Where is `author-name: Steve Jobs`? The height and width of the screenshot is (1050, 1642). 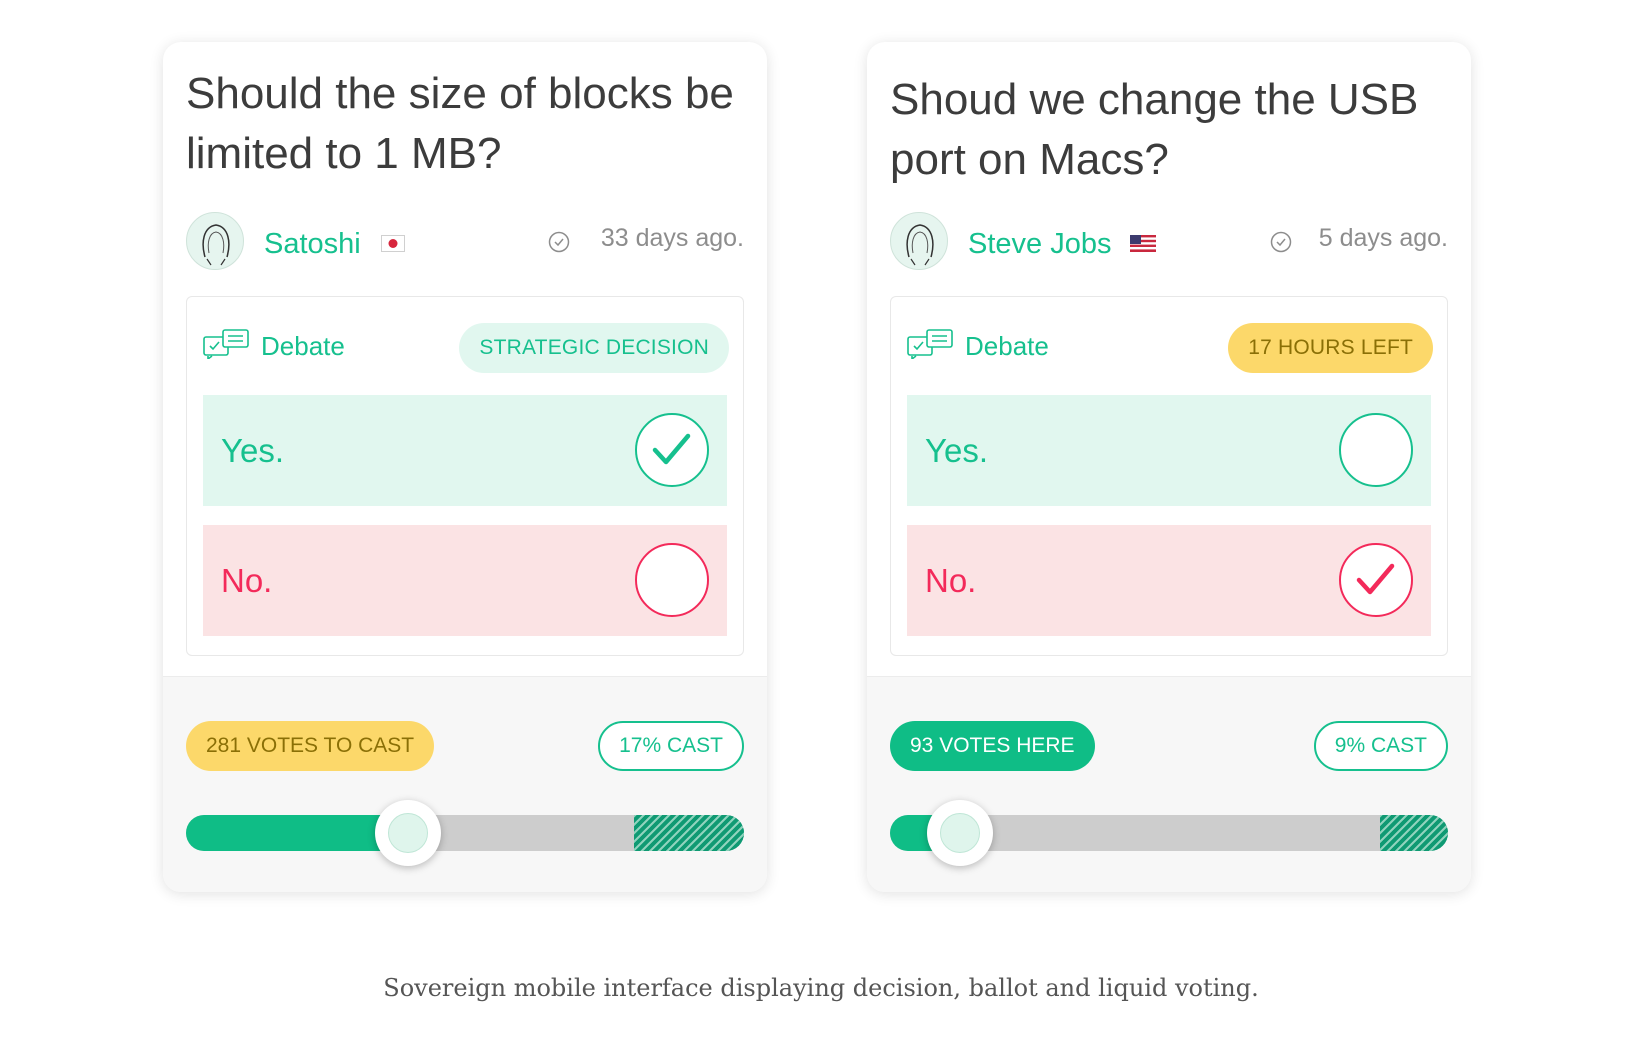
author-name: Steve Jobs is located at coordinates (1039, 244).